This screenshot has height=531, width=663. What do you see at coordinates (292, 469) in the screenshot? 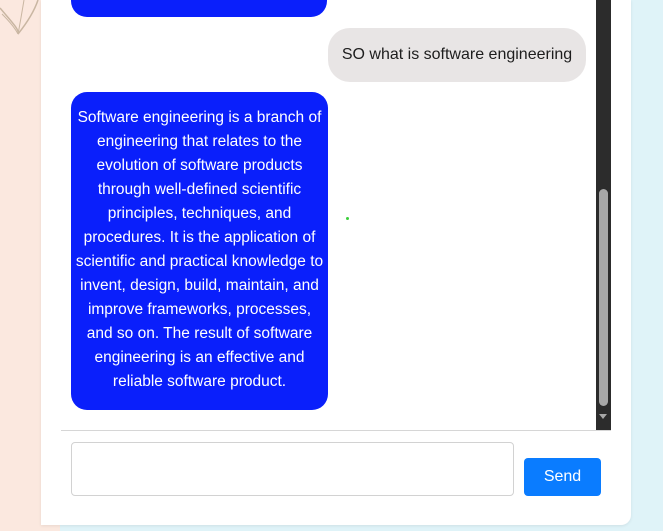
I see `message-input` at bounding box center [292, 469].